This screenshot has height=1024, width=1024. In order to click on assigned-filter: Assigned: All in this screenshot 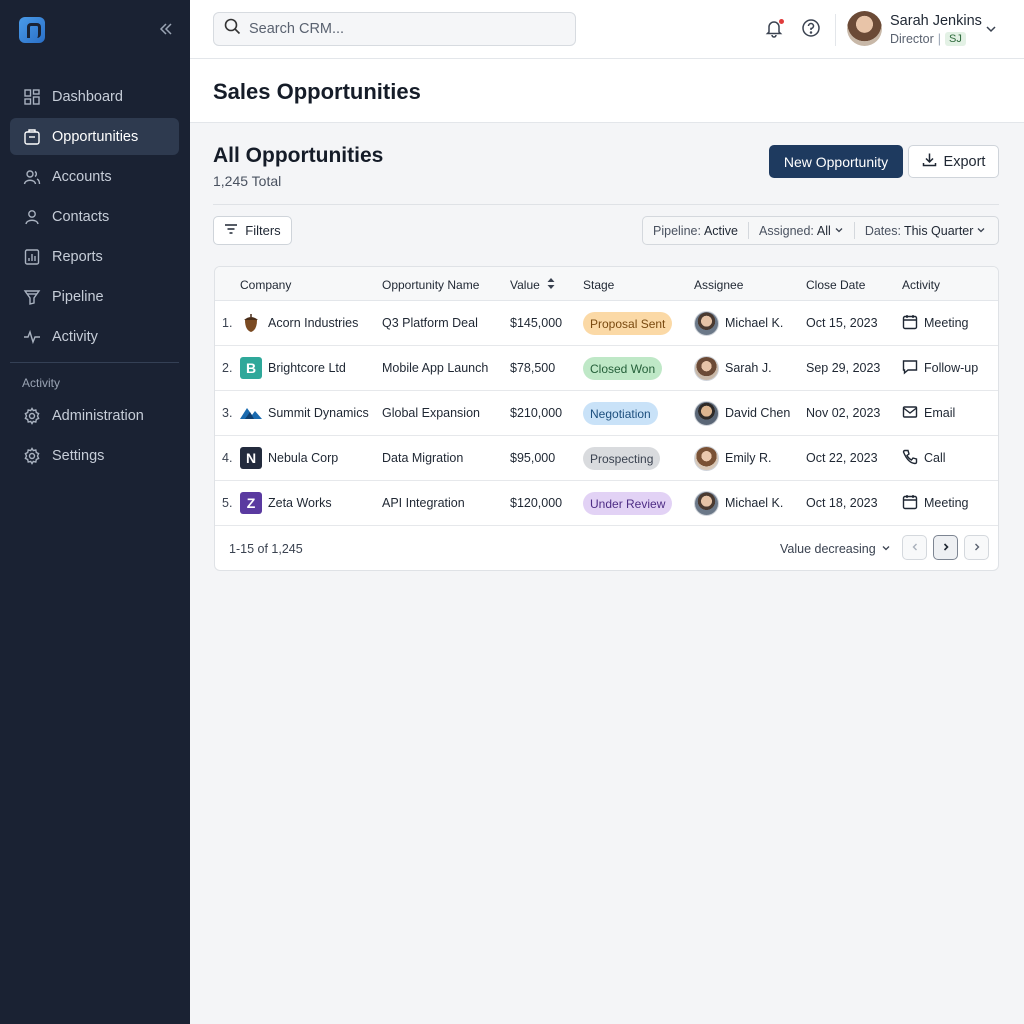, I will do `click(801, 230)`.